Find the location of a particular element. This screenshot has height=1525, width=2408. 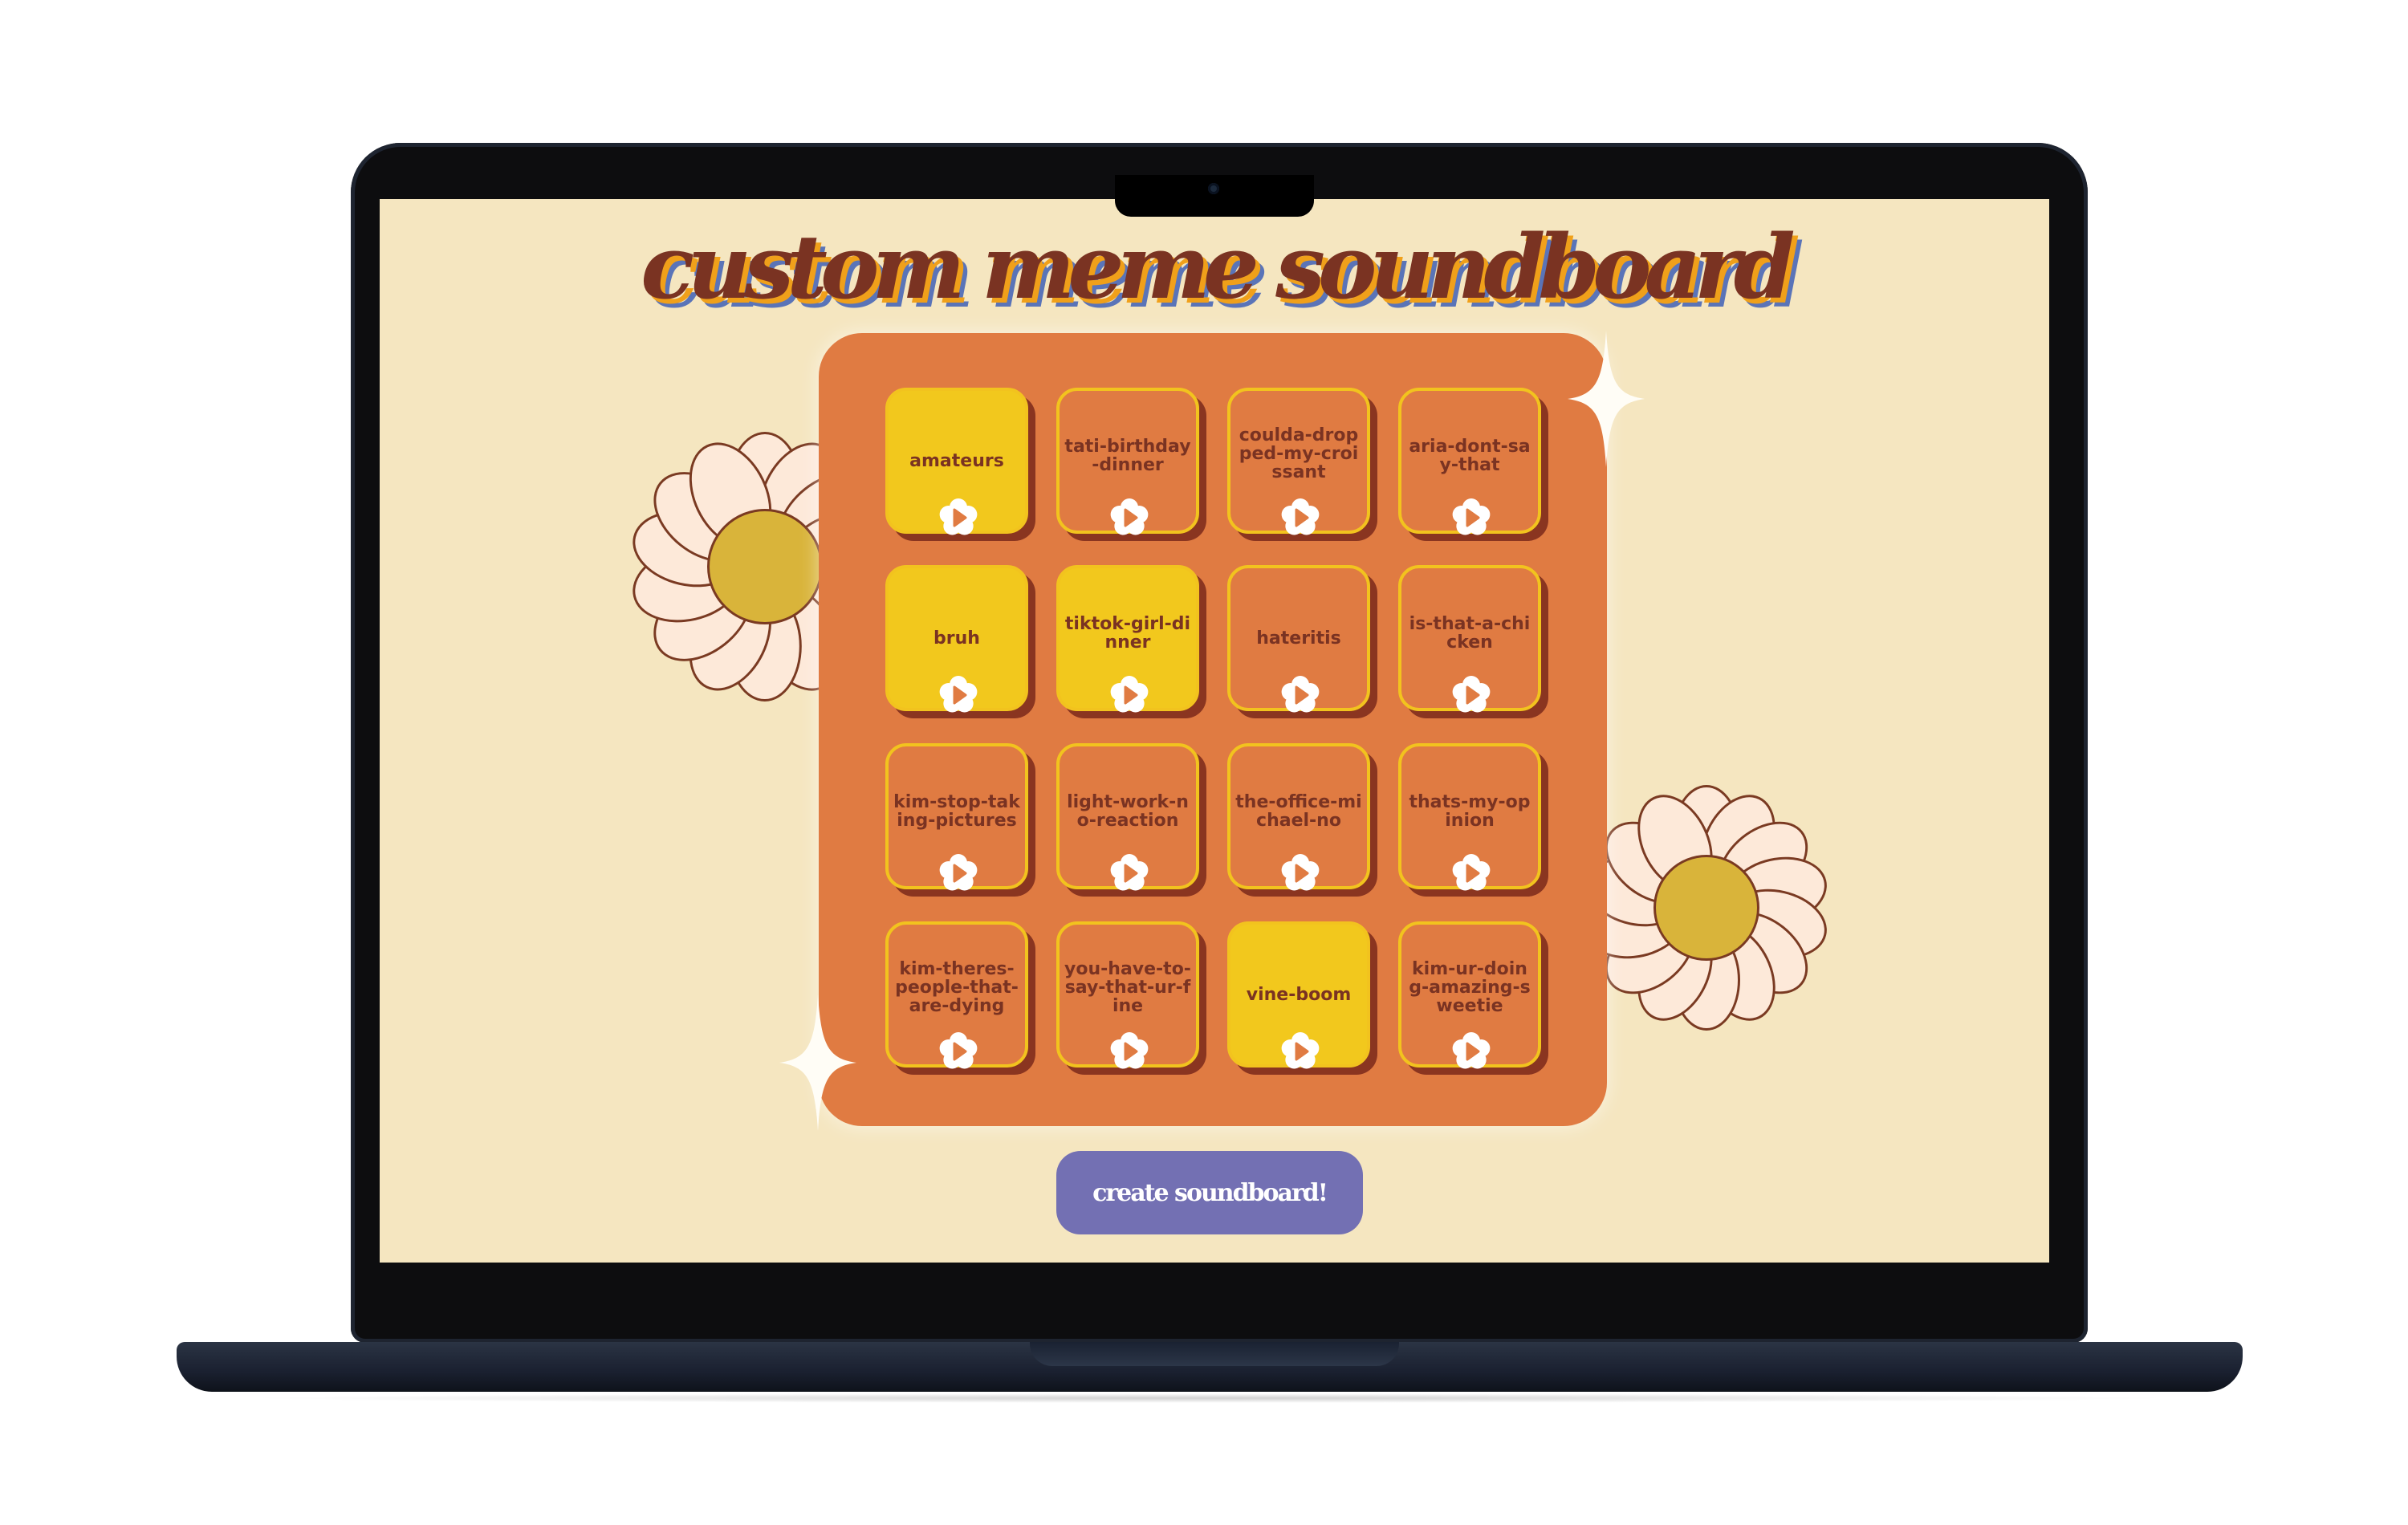

sound-tile-amateurs: amateurs is located at coordinates (956, 462).